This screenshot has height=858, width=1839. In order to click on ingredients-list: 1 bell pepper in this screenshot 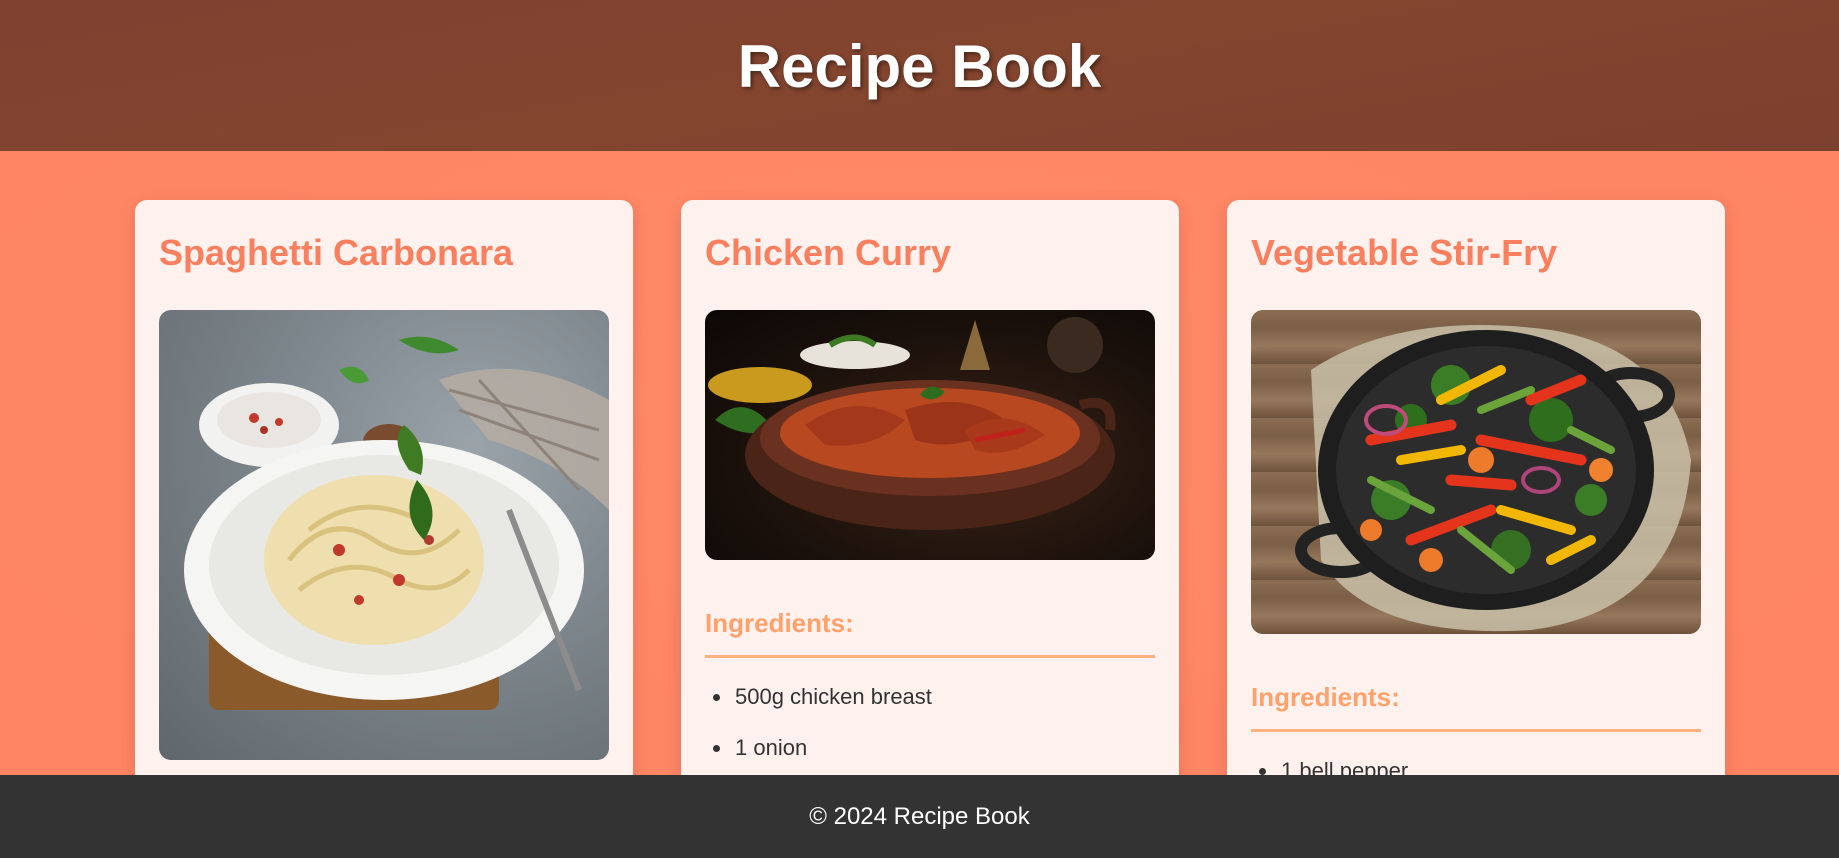, I will do `click(1476, 765)`.